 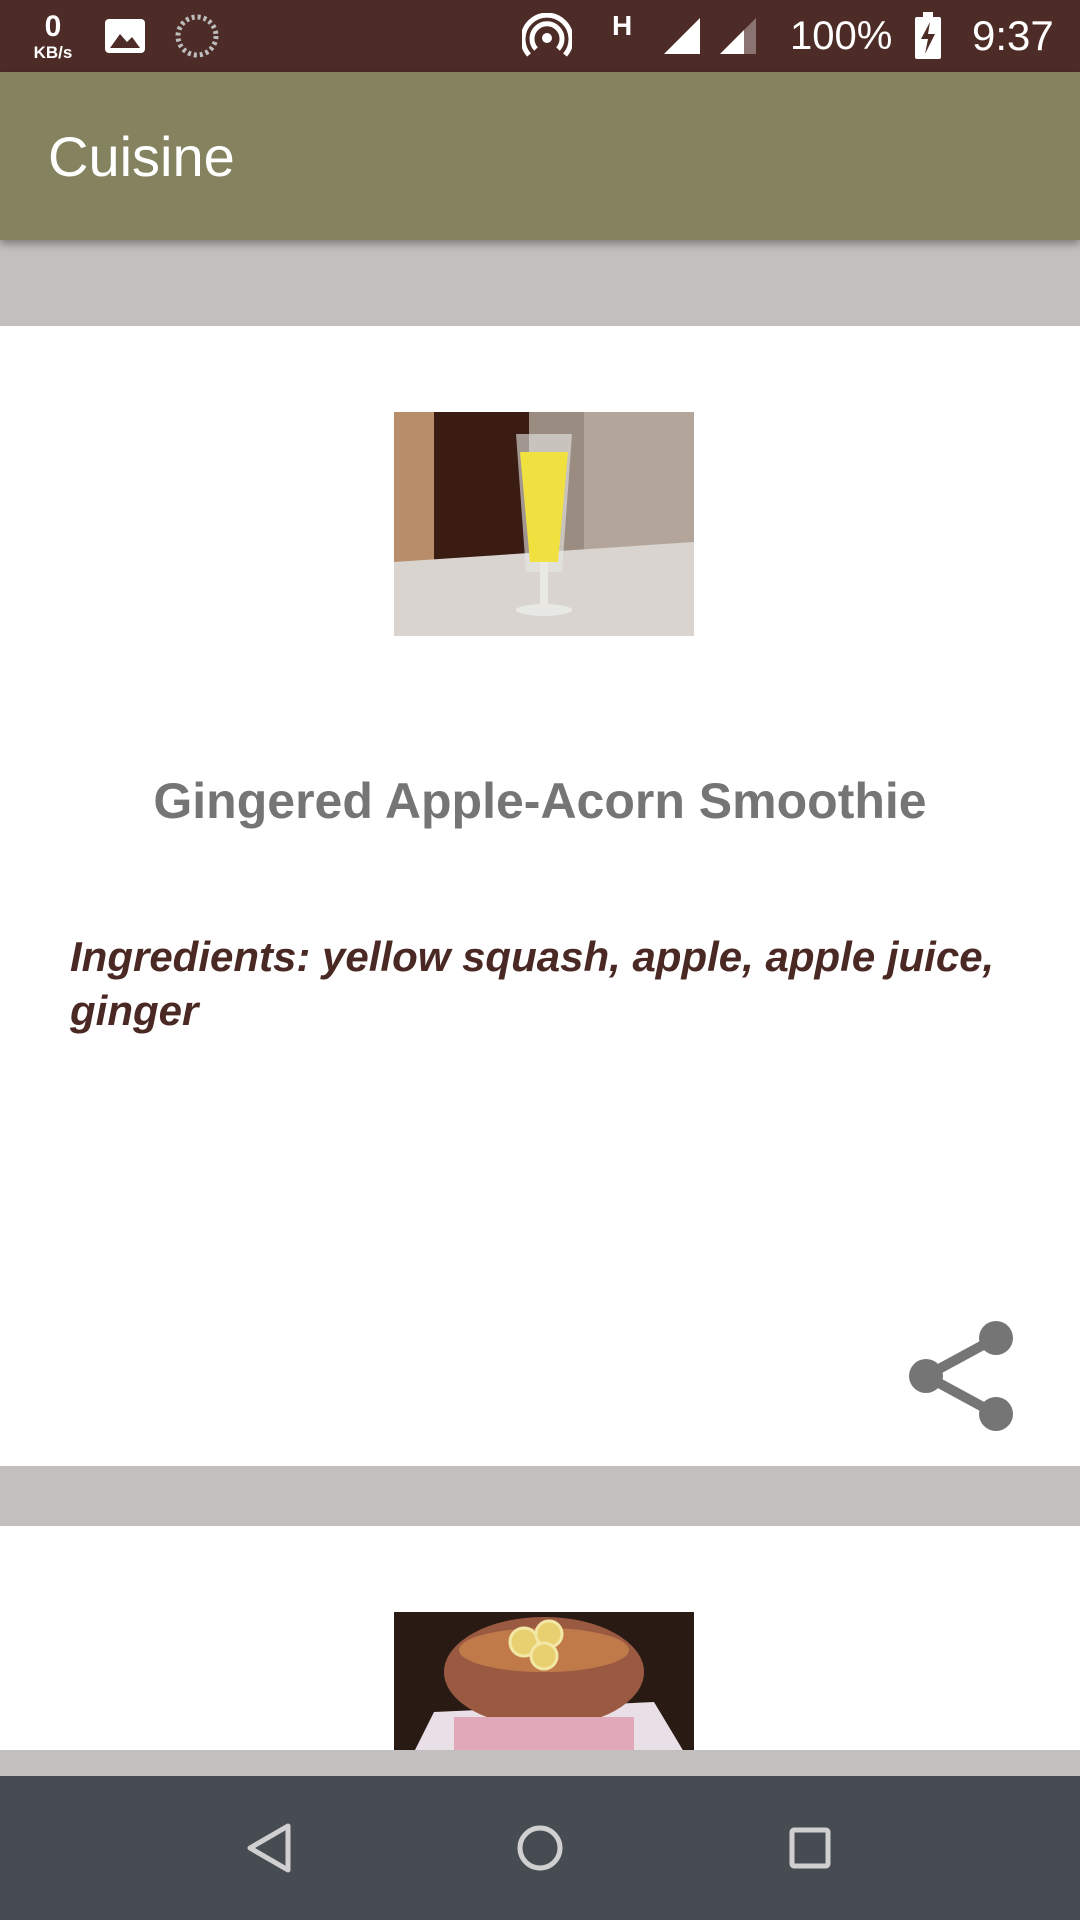 I want to click on recent-apps-button, so click(x=810, y=1848).